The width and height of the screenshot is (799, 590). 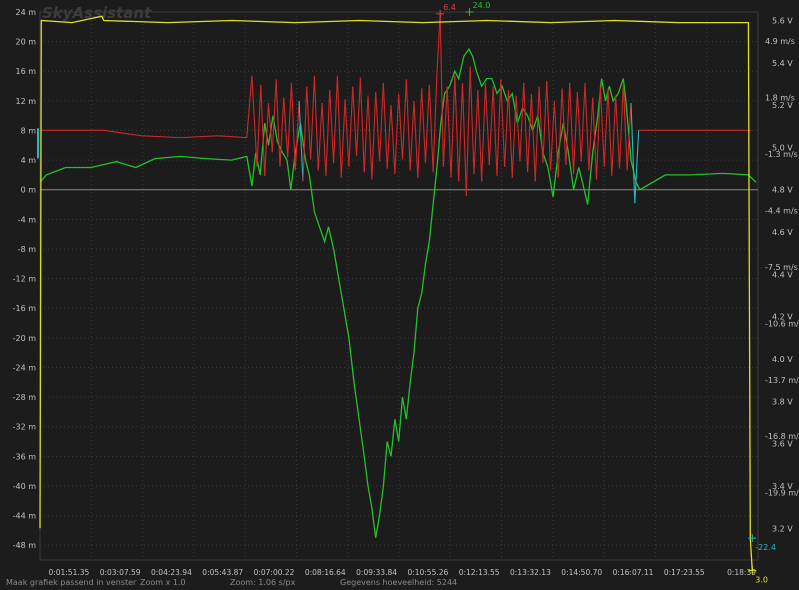 What do you see at coordinates (449, 7) in the screenshot?
I see `marker-label: 6.4` at bounding box center [449, 7].